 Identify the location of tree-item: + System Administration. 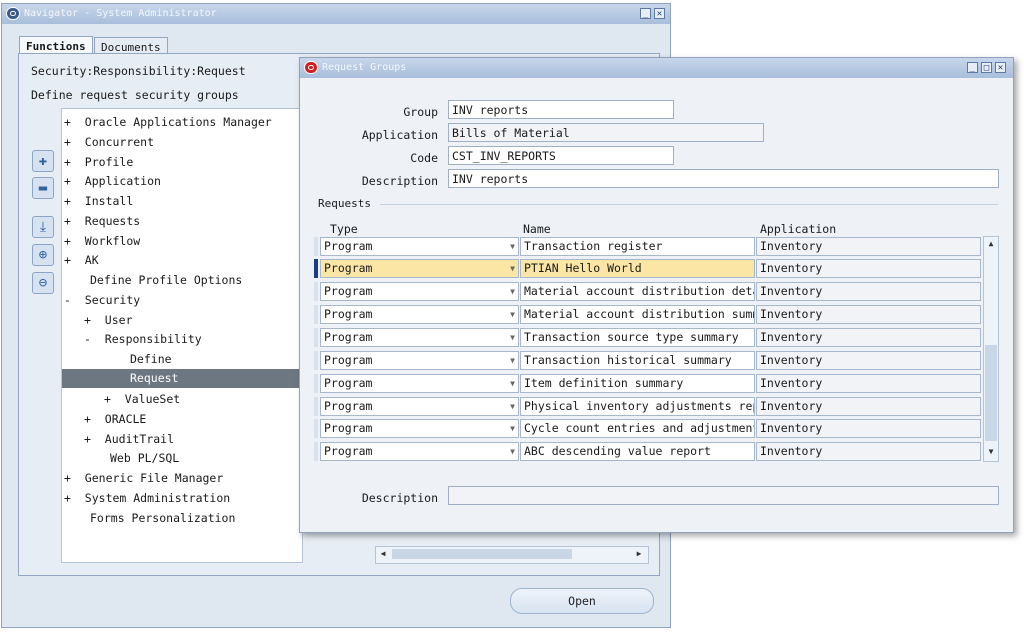
(147, 498).